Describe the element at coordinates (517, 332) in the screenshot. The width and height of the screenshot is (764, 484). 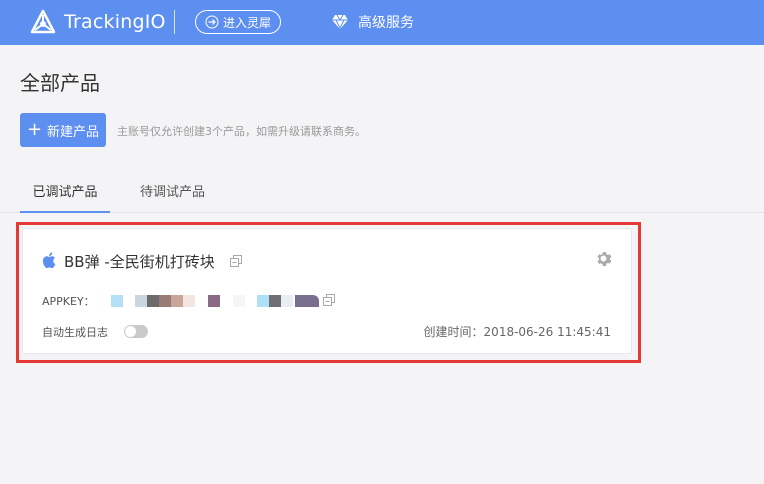
I see `created-time: 创建时间：2018-06-26 11:45:41` at that location.